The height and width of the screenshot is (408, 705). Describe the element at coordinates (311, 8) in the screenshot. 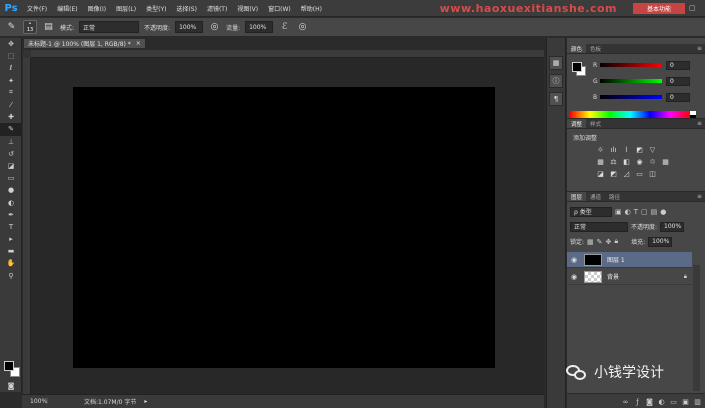

I see `menu-help: 帮助(H)` at that location.